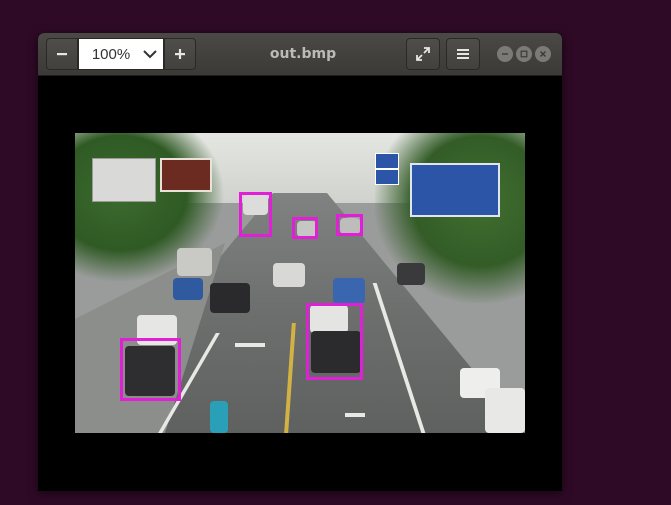  Describe the element at coordinates (186, 175) in the screenshot. I see `image-brown-sign` at that location.